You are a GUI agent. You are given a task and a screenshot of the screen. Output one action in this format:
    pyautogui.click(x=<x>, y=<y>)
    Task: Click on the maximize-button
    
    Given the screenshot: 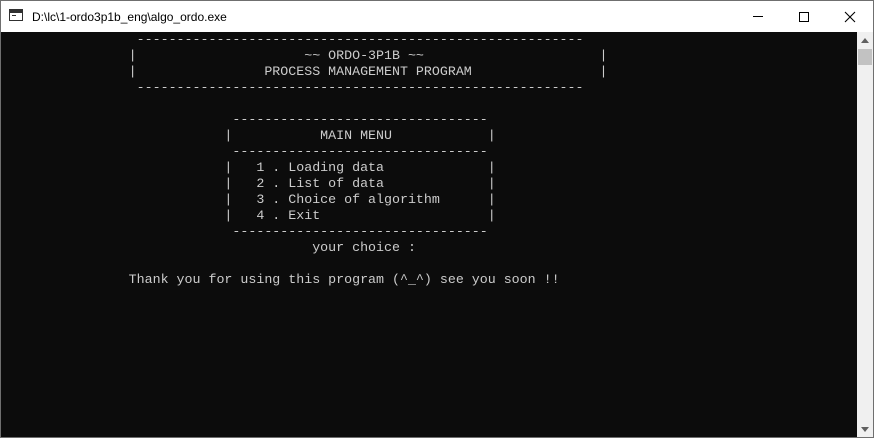 What is the action you would take?
    pyautogui.click(x=804, y=16)
    